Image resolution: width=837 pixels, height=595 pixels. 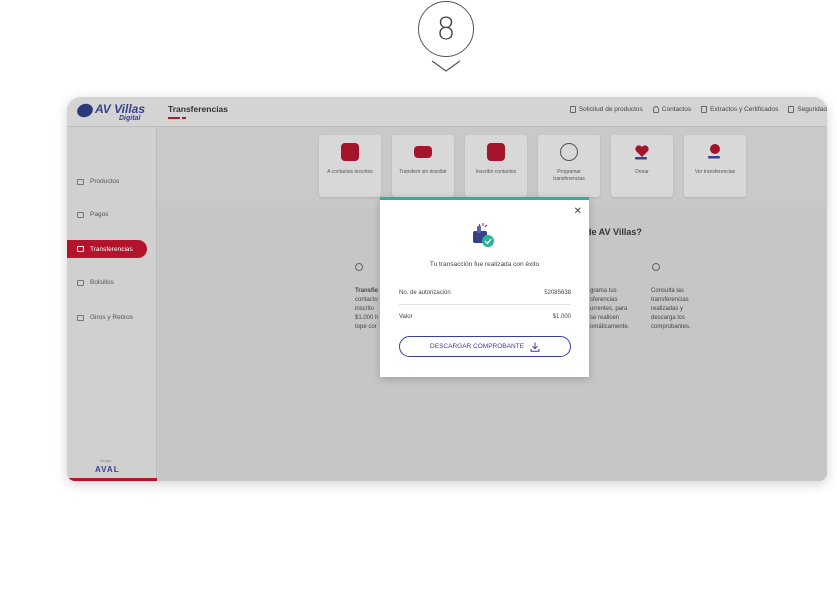 What do you see at coordinates (668, 318) in the screenshot?
I see `info-line: descarga los` at bounding box center [668, 318].